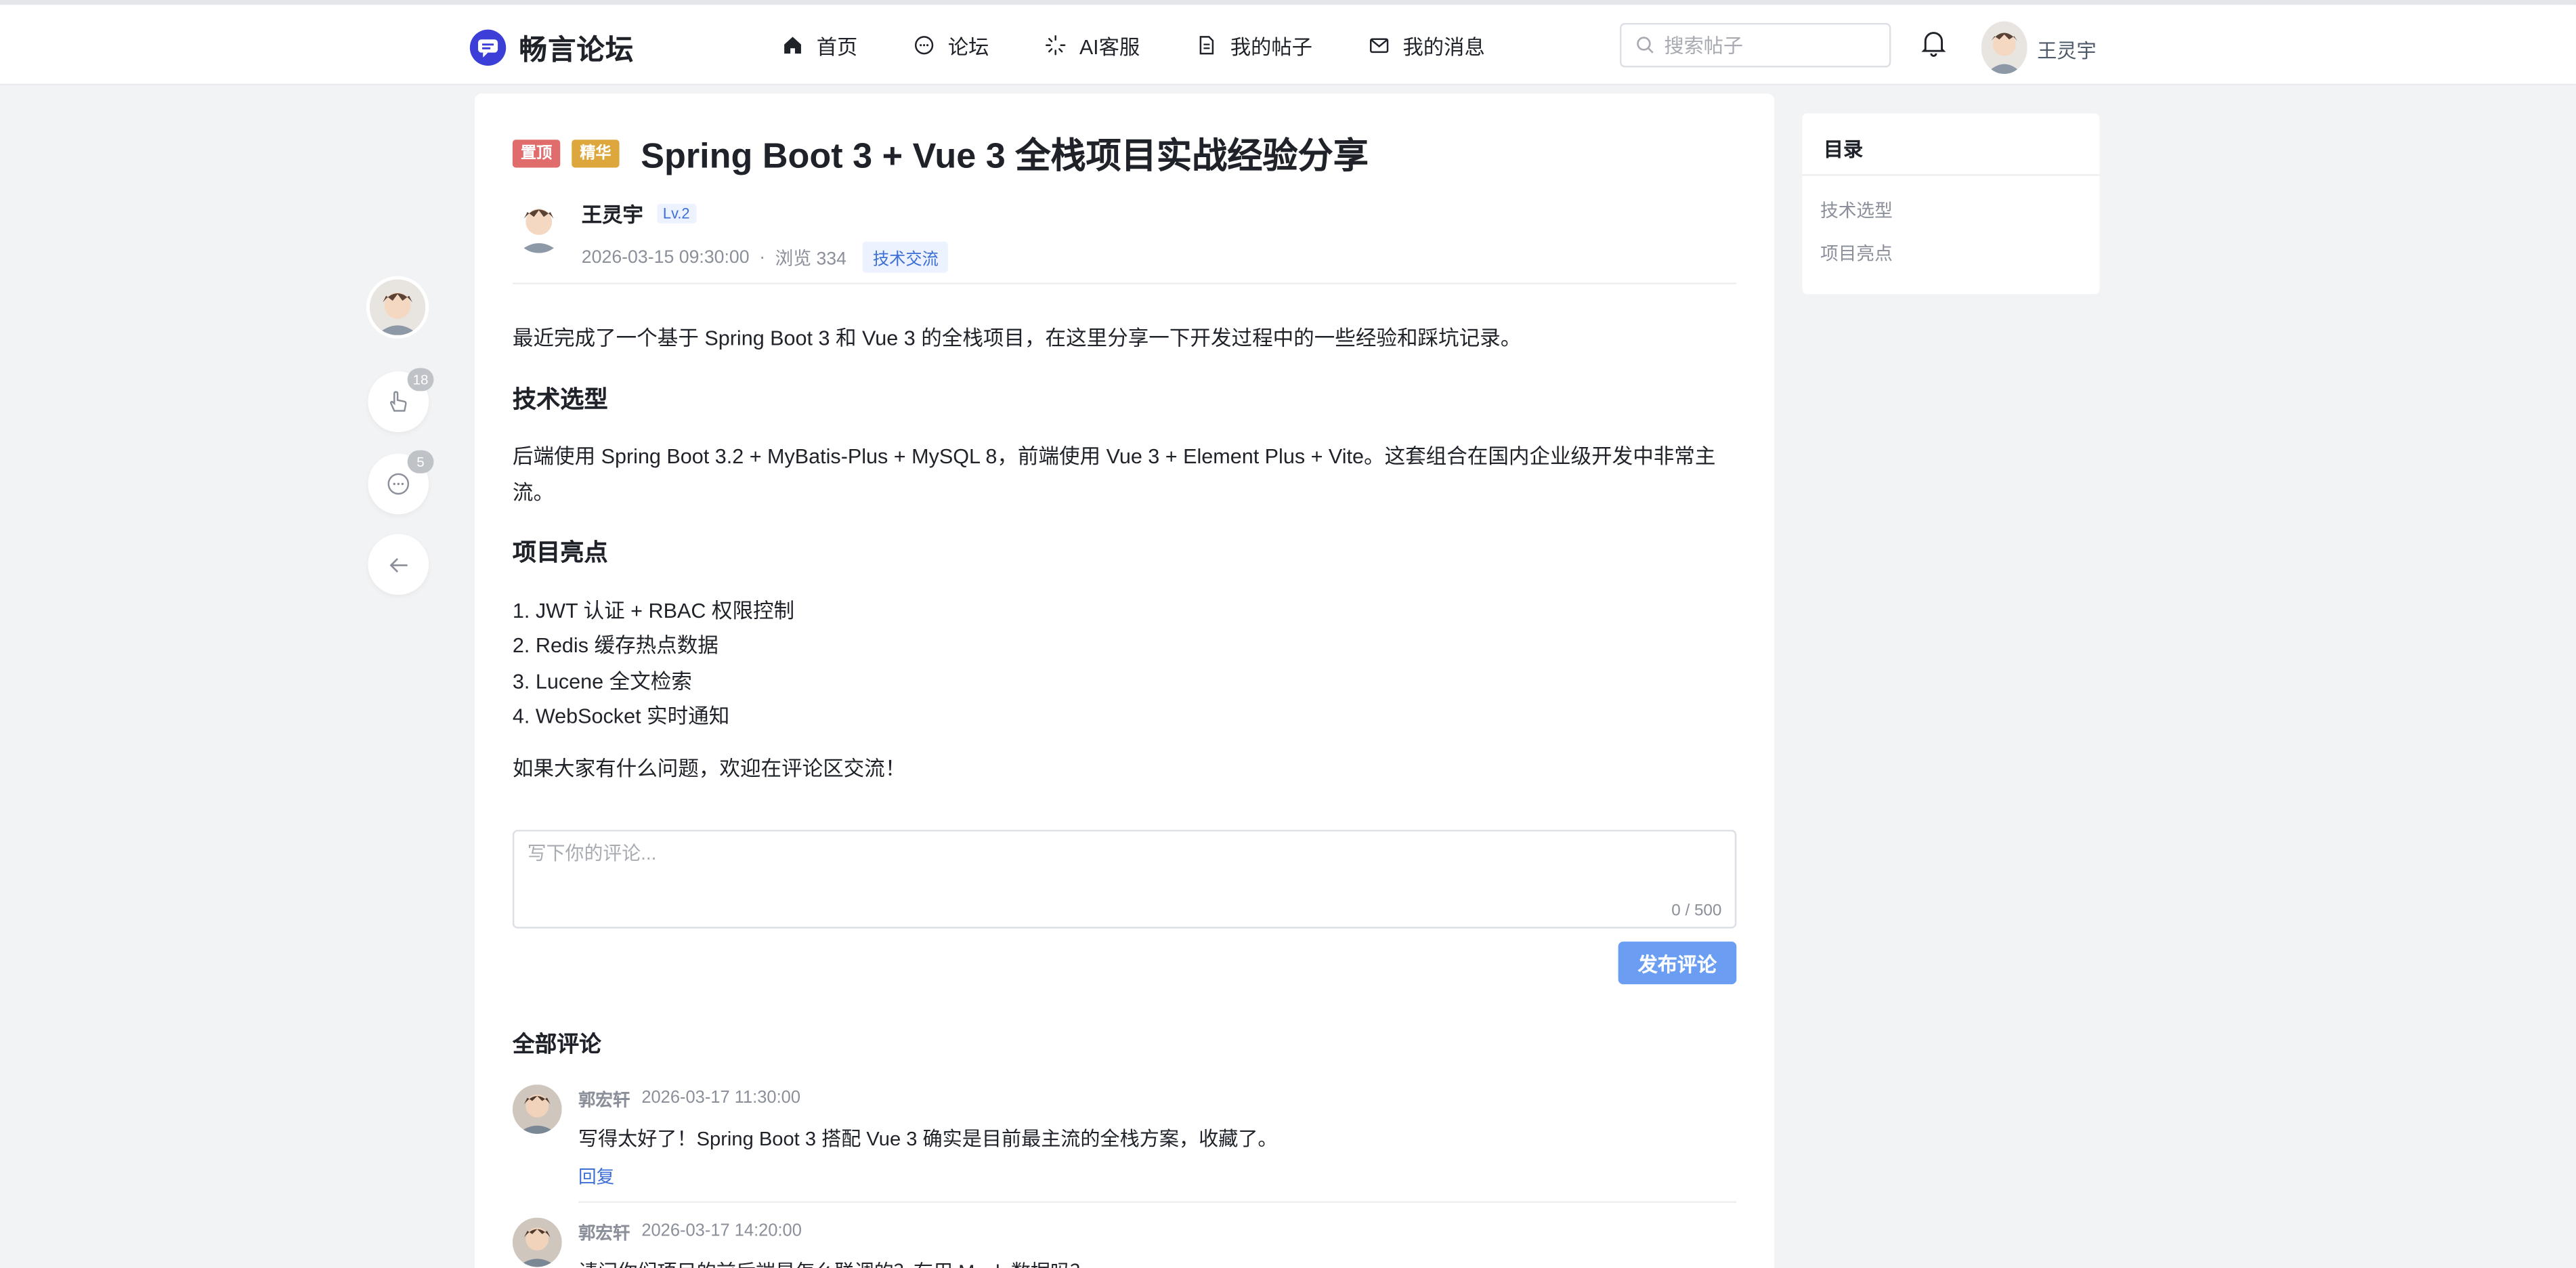  What do you see at coordinates (556, 1044) in the screenshot?
I see `comments-heading: 全部评论` at bounding box center [556, 1044].